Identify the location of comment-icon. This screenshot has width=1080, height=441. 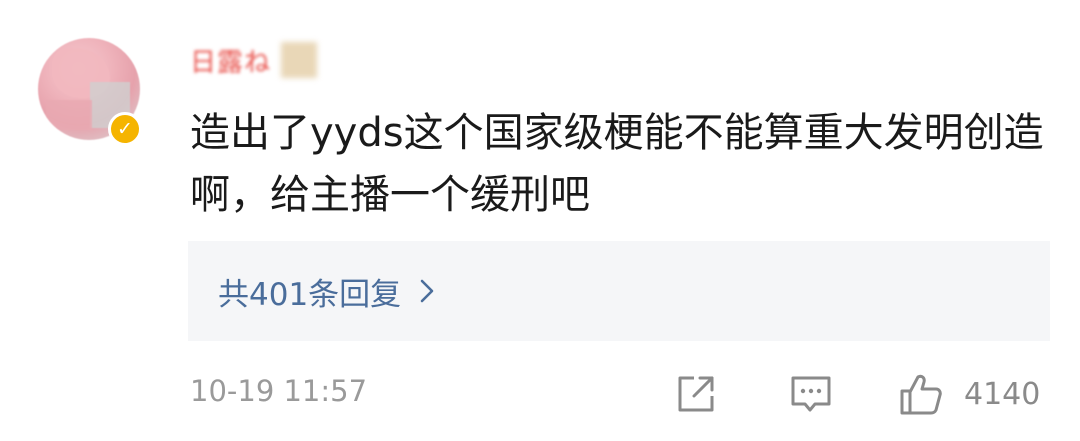
(811, 394).